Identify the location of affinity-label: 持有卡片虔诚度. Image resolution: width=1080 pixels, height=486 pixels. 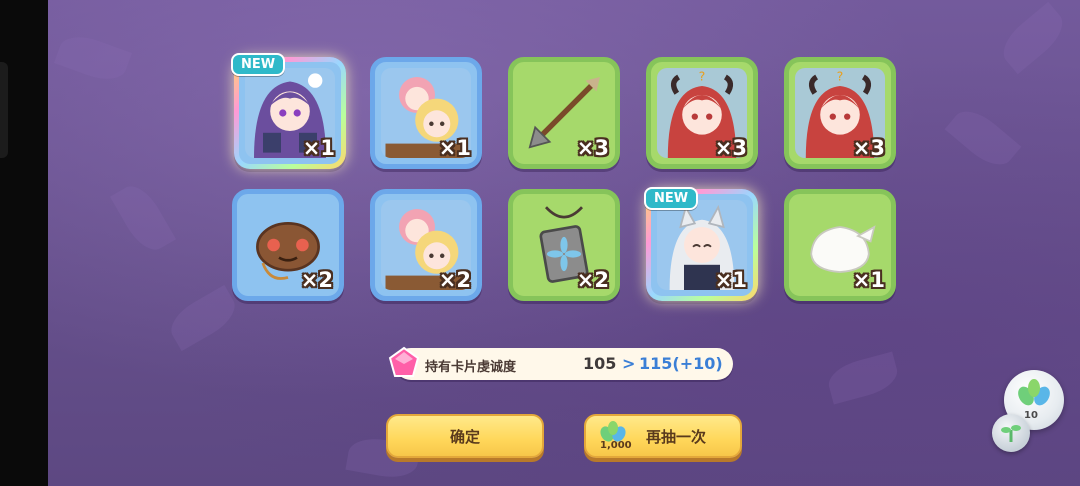
(471, 367).